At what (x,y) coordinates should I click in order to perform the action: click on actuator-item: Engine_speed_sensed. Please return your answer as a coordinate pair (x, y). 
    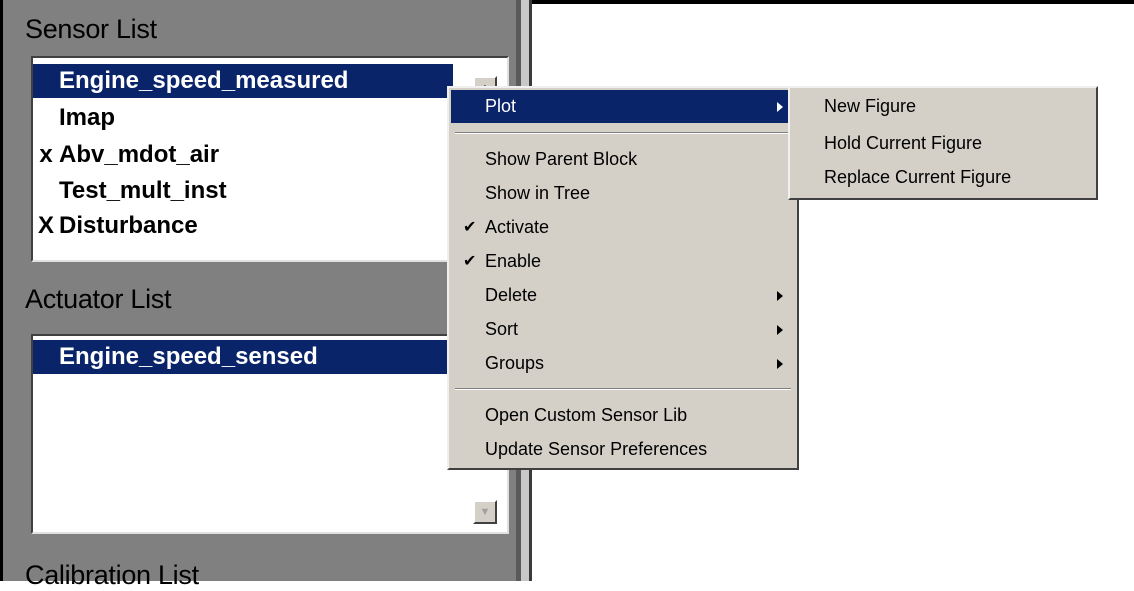
    Looking at the image, I should click on (243, 357).